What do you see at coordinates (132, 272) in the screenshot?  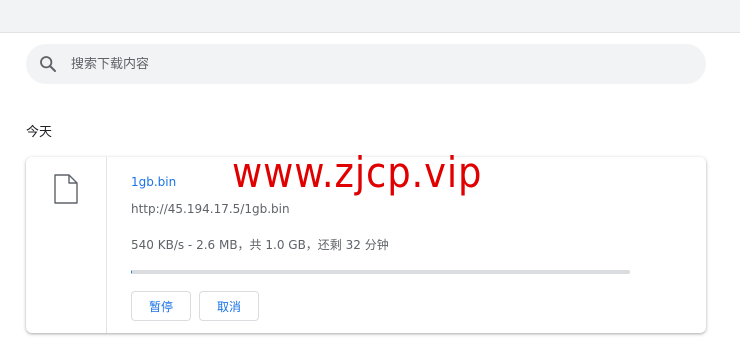 I see `download-progress-fill` at bounding box center [132, 272].